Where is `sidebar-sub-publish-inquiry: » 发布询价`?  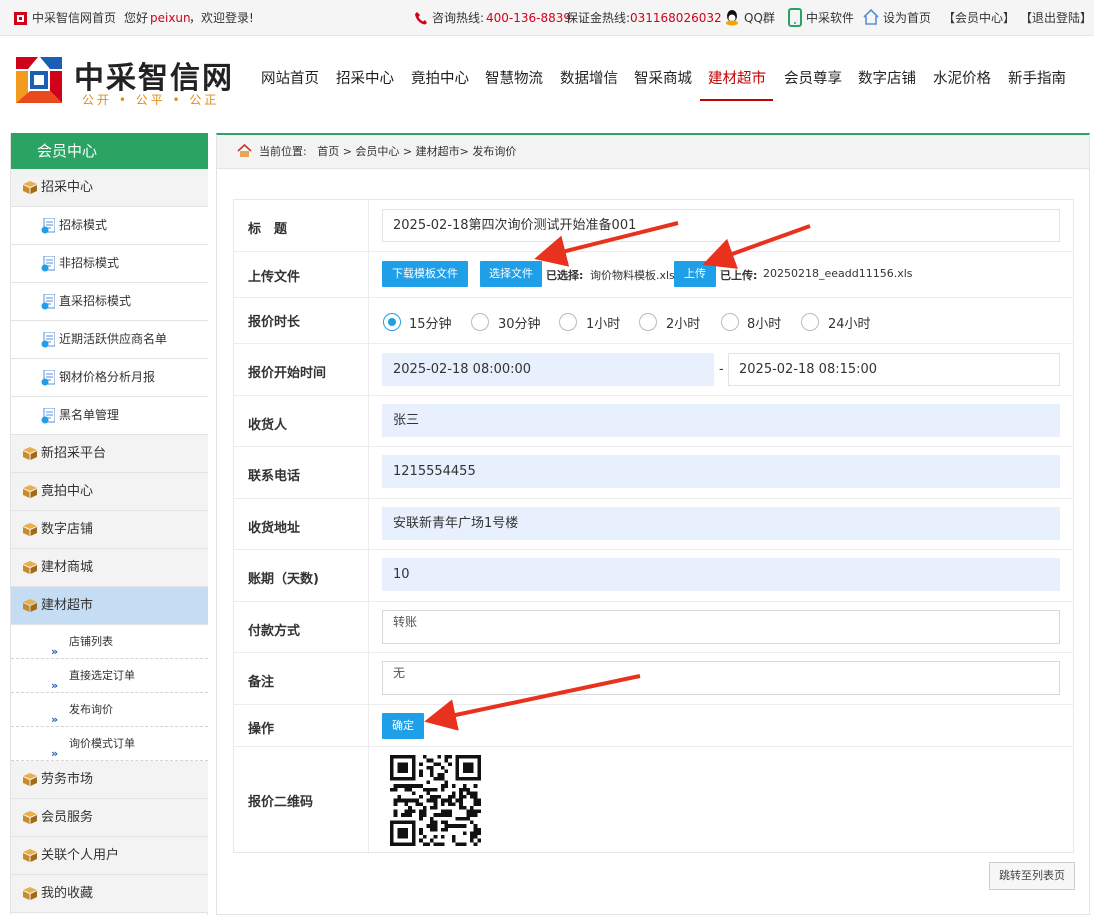 sidebar-sub-publish-inquiry: » 发布询价 is located at coordinates (109, 710).